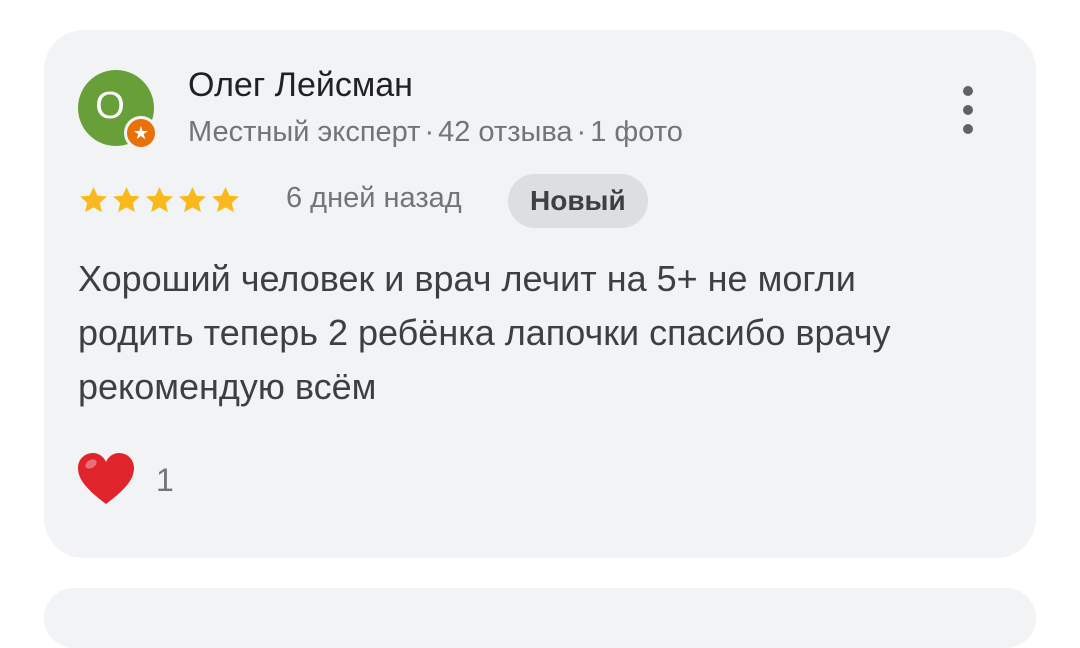 This screenshot has width=1080, height=648. I want to click on like-button: 1, so click(124, 480).